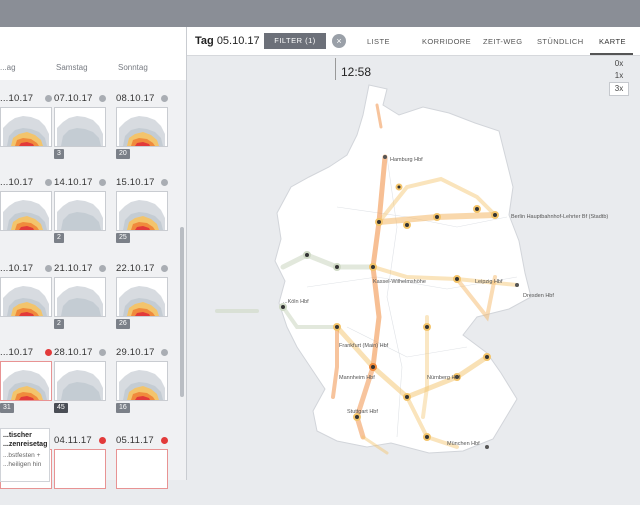 This screenshot has height=505, width=640. I want to click on day-label: Tag, so click(204, 41).